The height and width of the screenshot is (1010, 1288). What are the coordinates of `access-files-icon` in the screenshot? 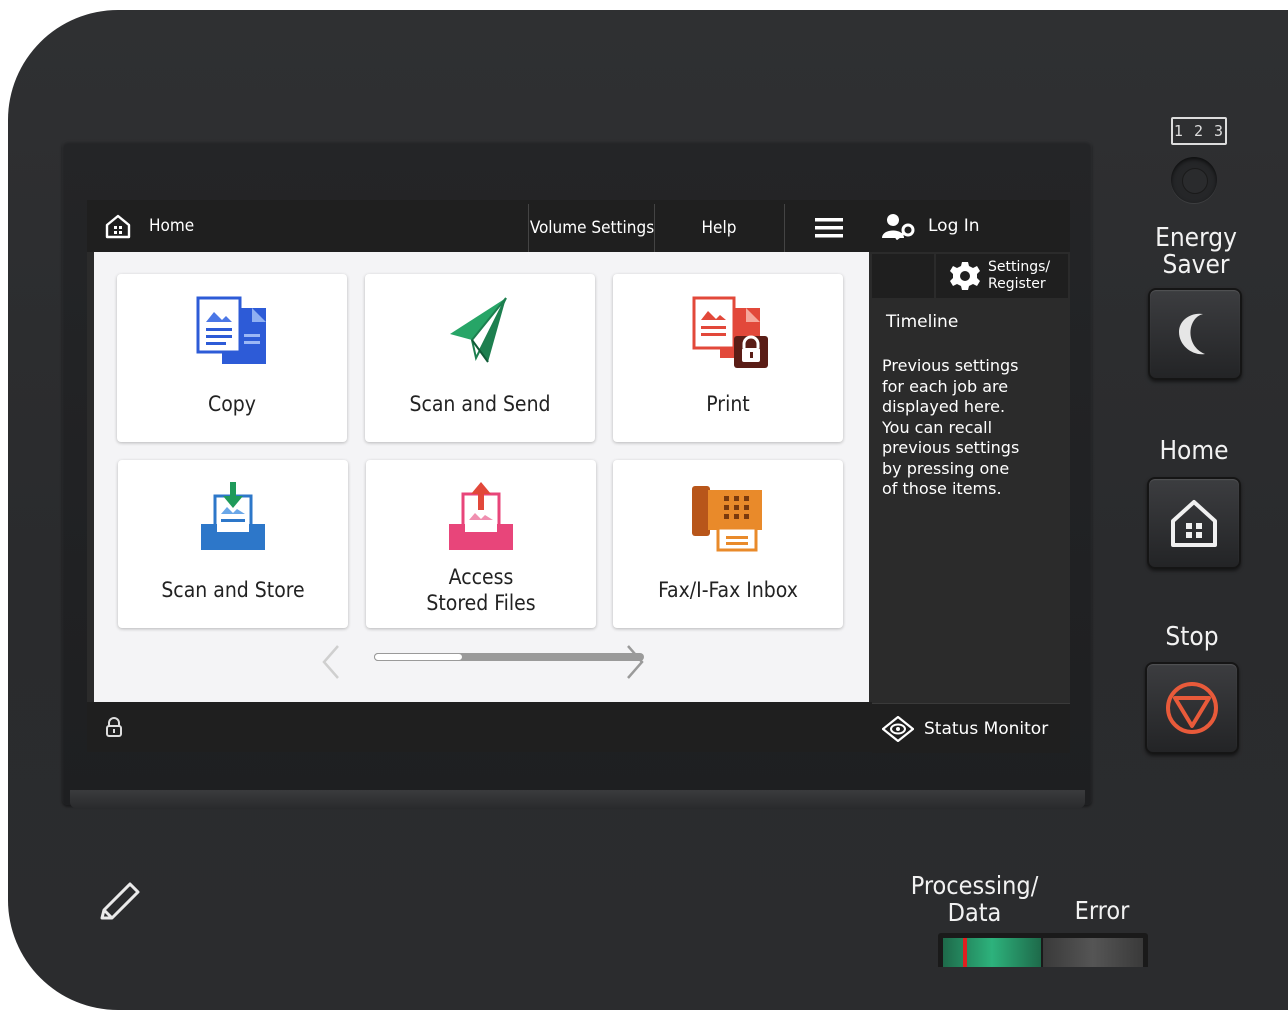 It's located at (481, 516).